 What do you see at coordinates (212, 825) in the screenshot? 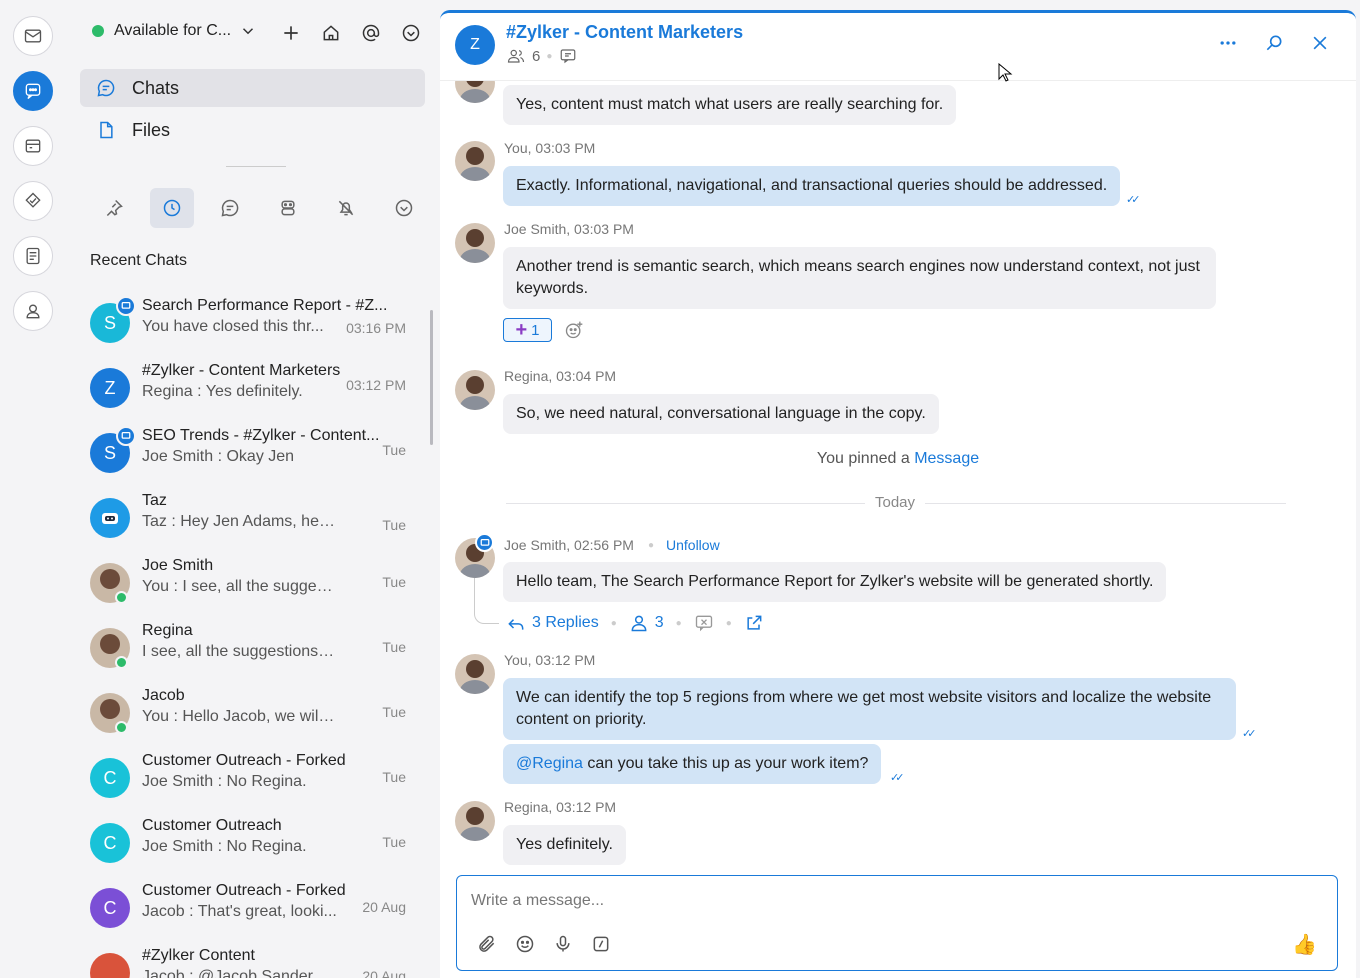
I see `chat-name: Customer Outreach` at bounding box center [212, 825].